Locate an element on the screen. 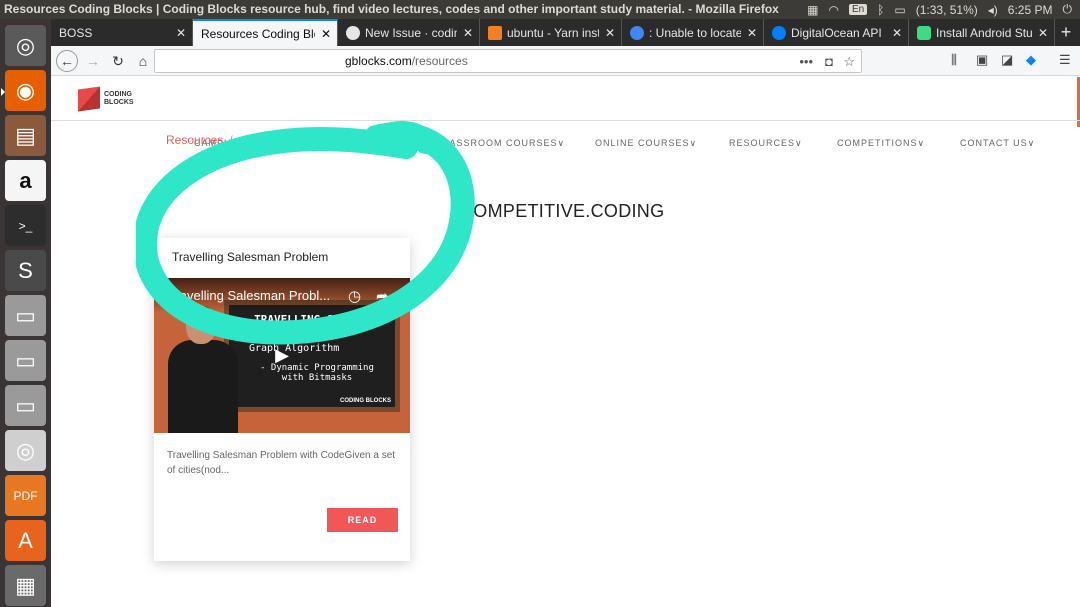 Image resolution: width=1080 pixels, height=607 pixels. reload-button: ↻ is located at coordinates (118, 61).